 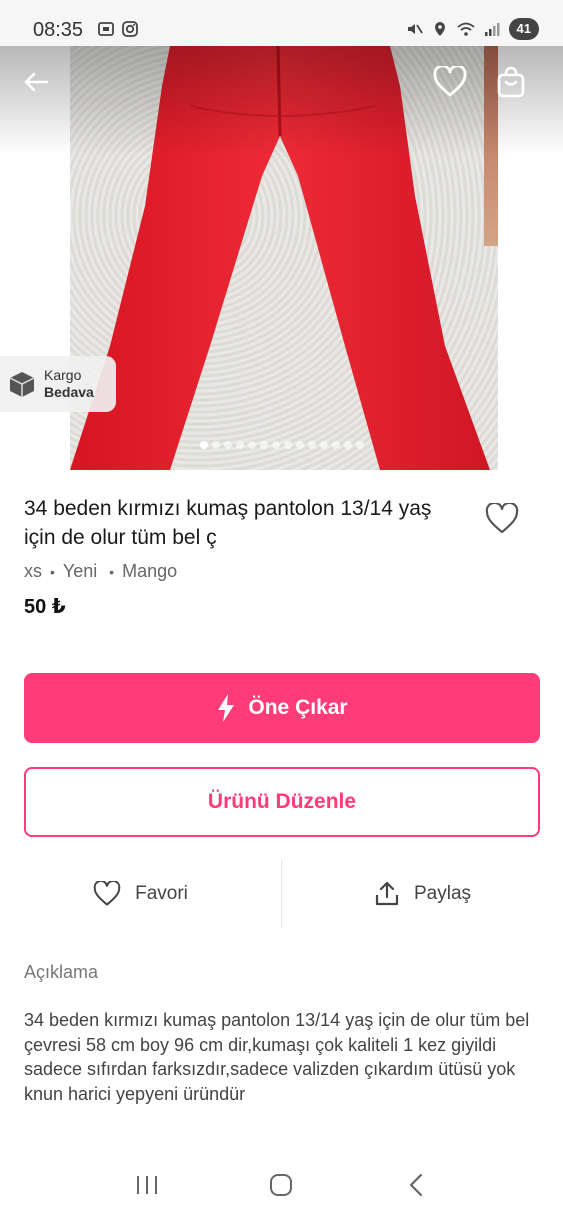 I want to click on image-top-gradient, so click(x=281, y=101).